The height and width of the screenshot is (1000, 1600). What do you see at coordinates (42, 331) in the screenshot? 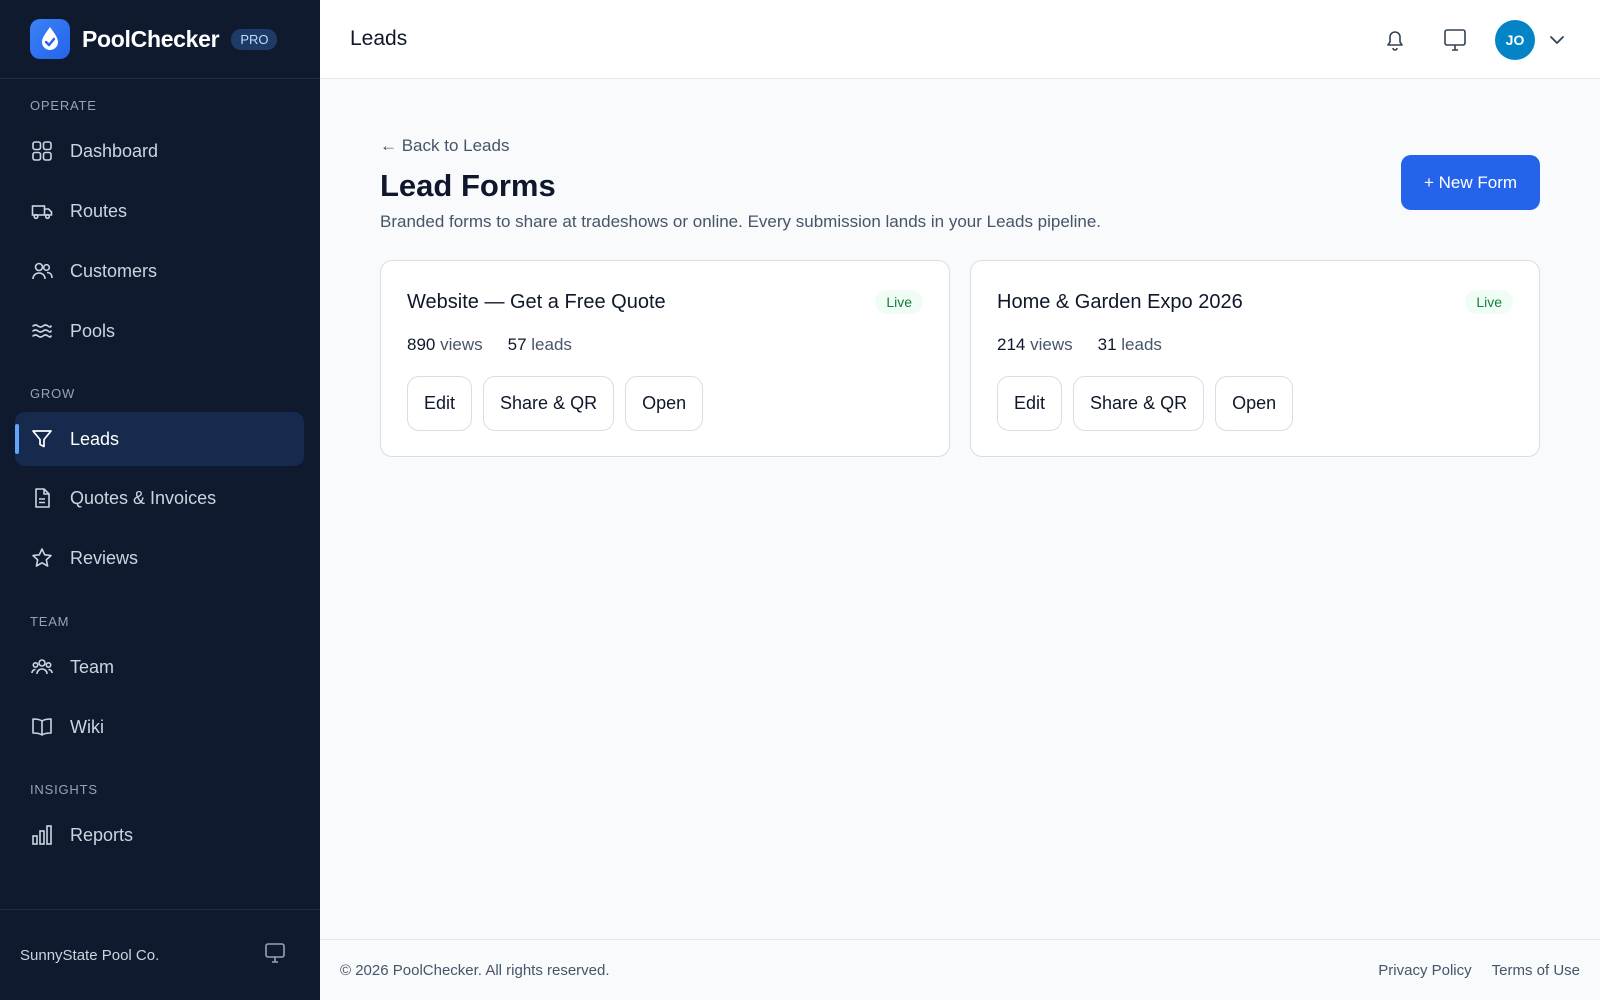
I see `waves-icon` at bounding box center [42, 331].